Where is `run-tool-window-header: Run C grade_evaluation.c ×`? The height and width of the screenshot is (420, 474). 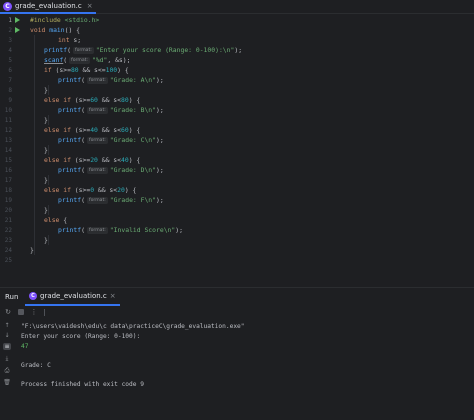 run-tool-window-header: Run C grade_evaluation.c × is located at coordinates (237, 296).